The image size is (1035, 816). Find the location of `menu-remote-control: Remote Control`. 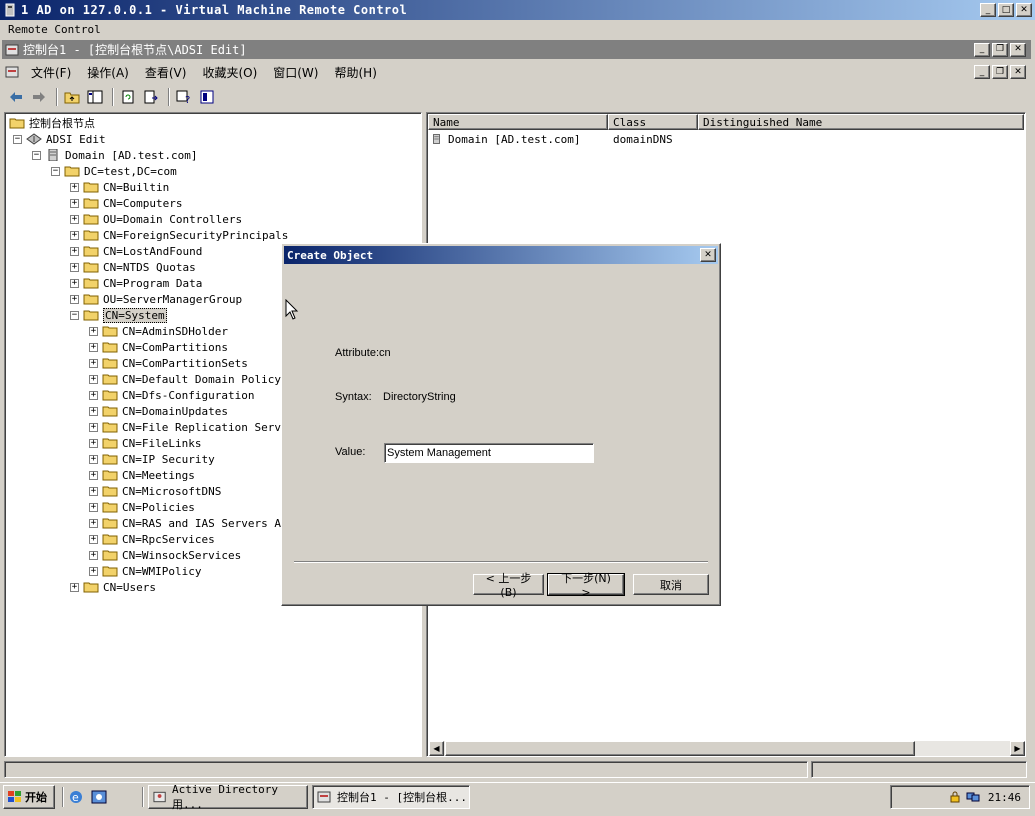

menu-remote-control: Remote Control is located at coordinates (54, 29).